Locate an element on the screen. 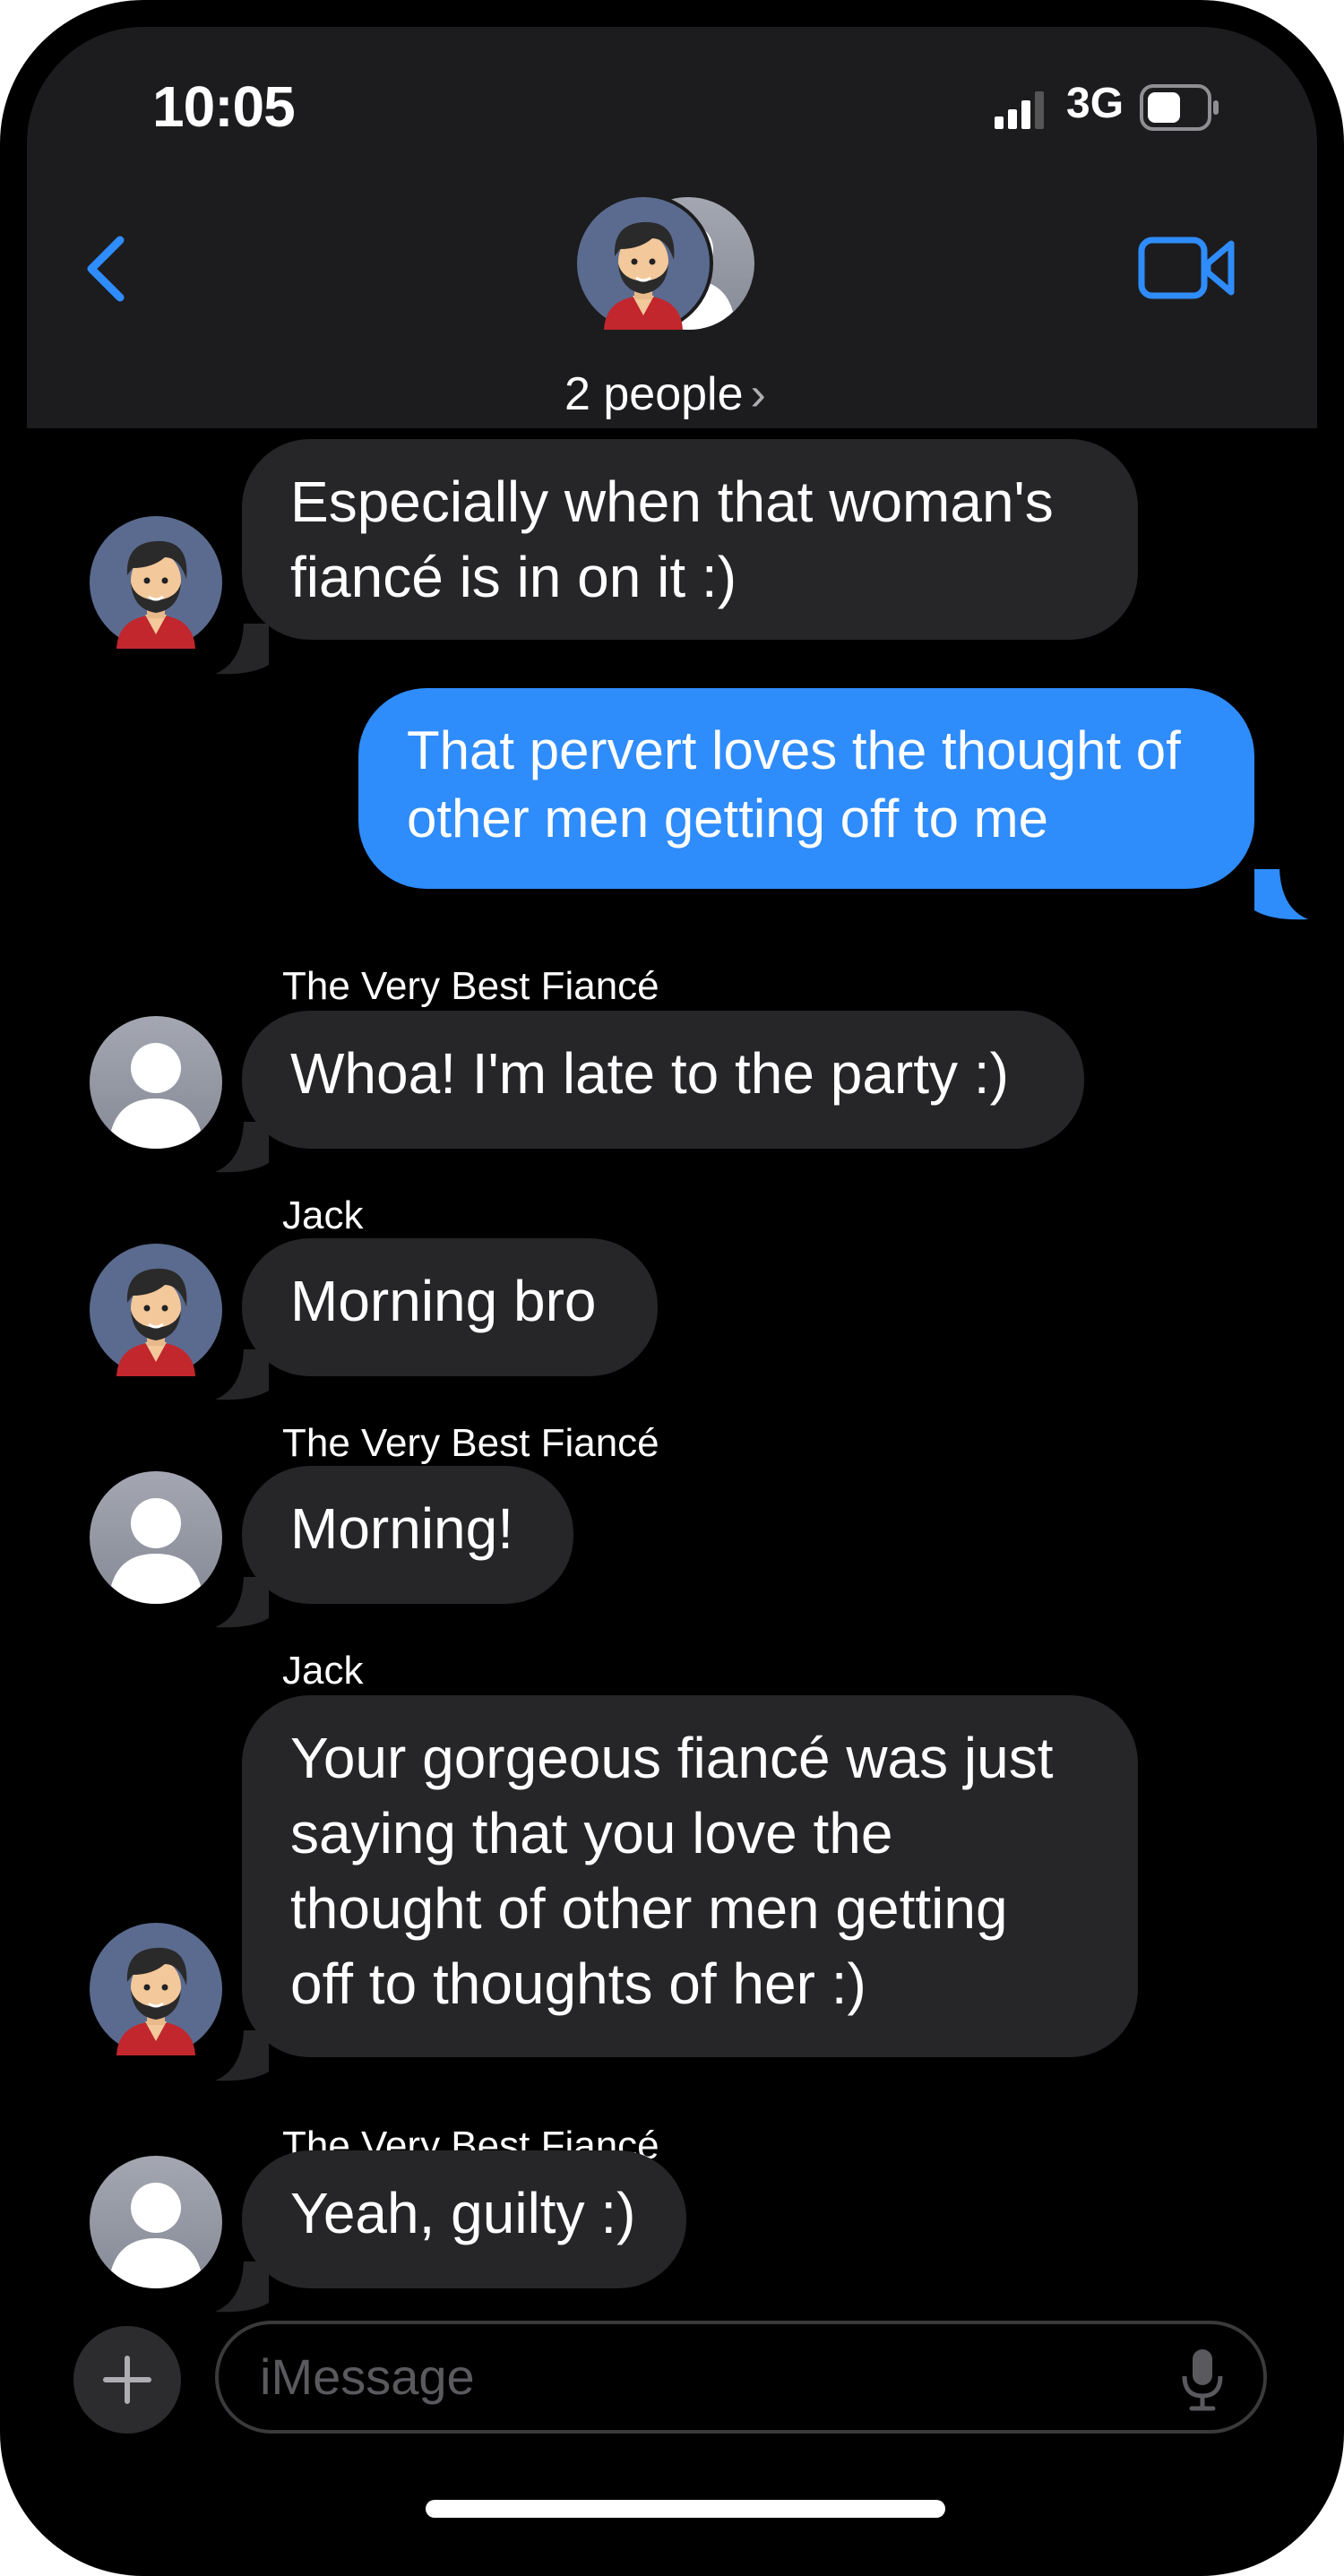 This screenshot has width=1344, height=2576. message-bubble: Morning bro is located at coordinates (450, 1307).